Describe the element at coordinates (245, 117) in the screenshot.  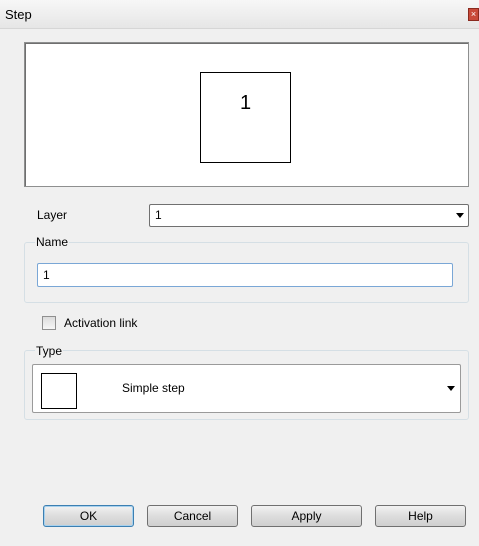
I see `preview-step-box: 1` at that location.